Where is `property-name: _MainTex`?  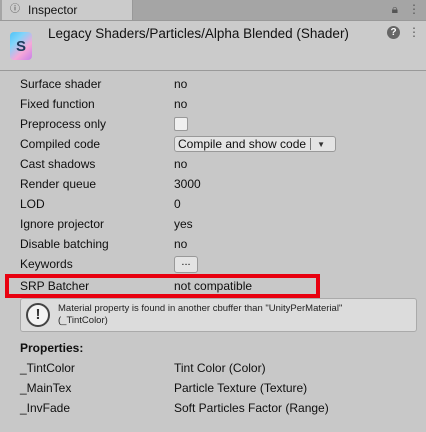
property-name: _MainTex is located at coordinates (46, 388).